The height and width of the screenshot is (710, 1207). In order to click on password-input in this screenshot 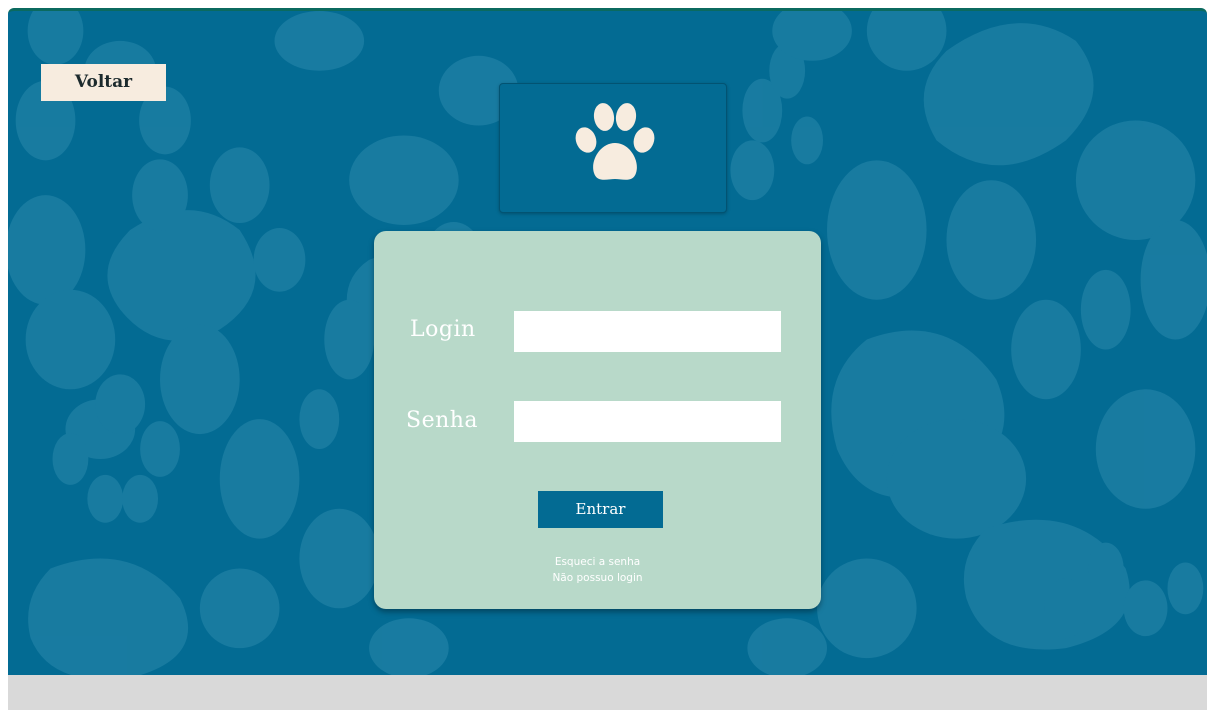, I will do `click(647, 421)`.